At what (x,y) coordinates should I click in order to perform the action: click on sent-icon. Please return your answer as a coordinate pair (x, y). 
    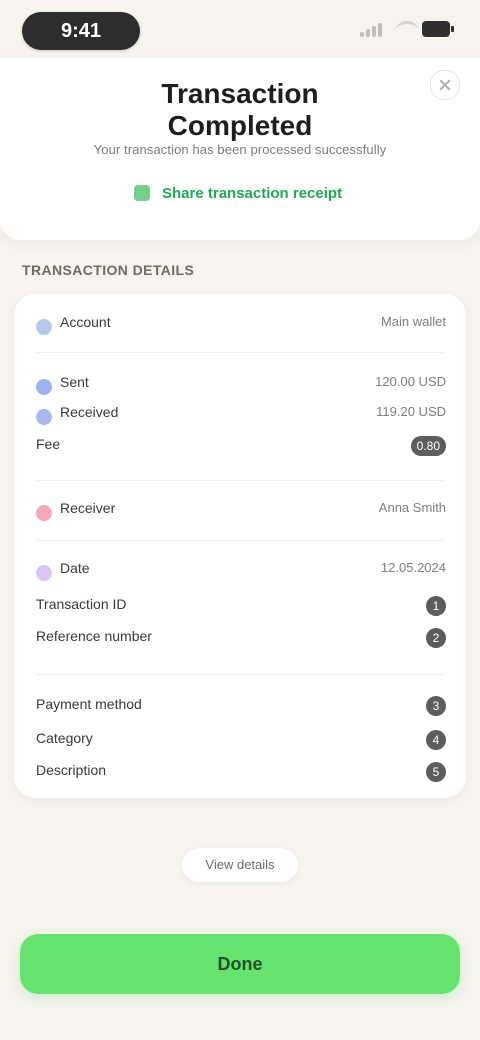
    Looking at the image, I should click on (44, 387).